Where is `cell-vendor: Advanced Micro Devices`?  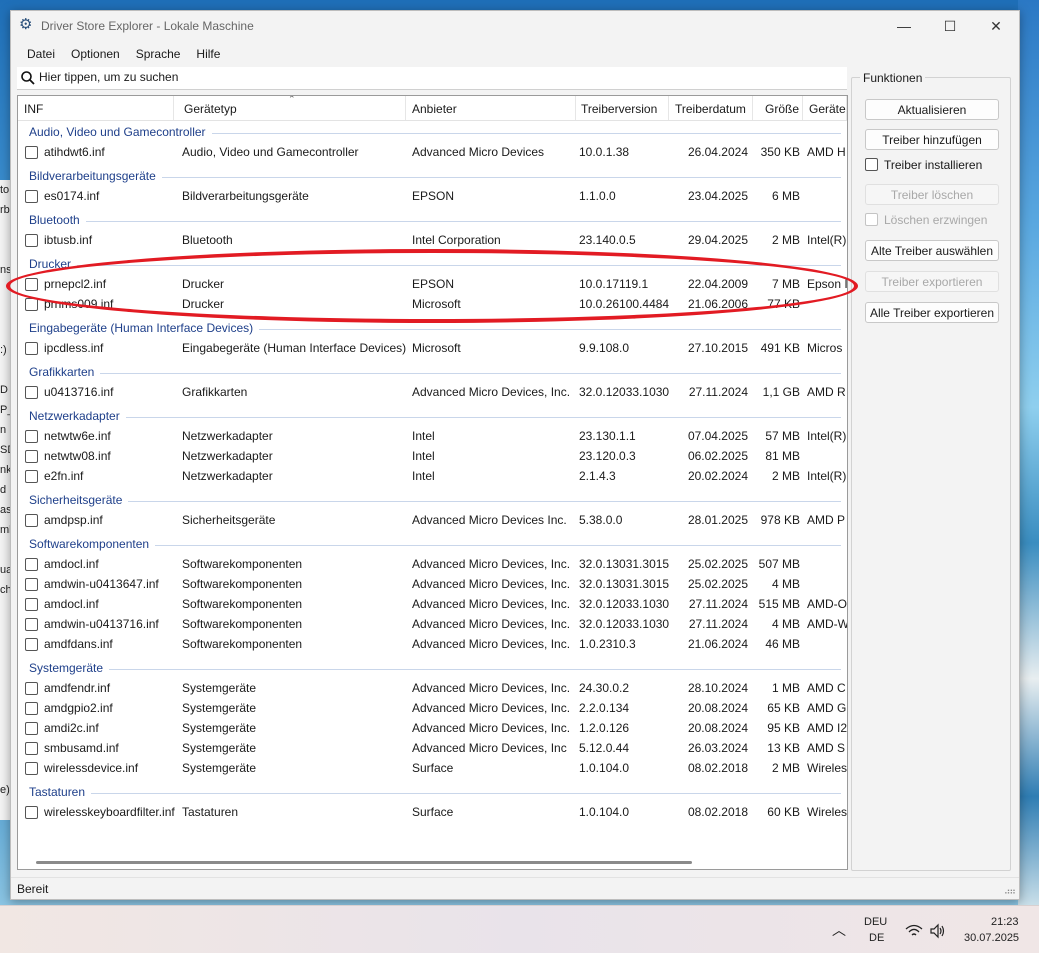 cell-vendor: Advanced Micro Devices is located at coordinates (478, 152).